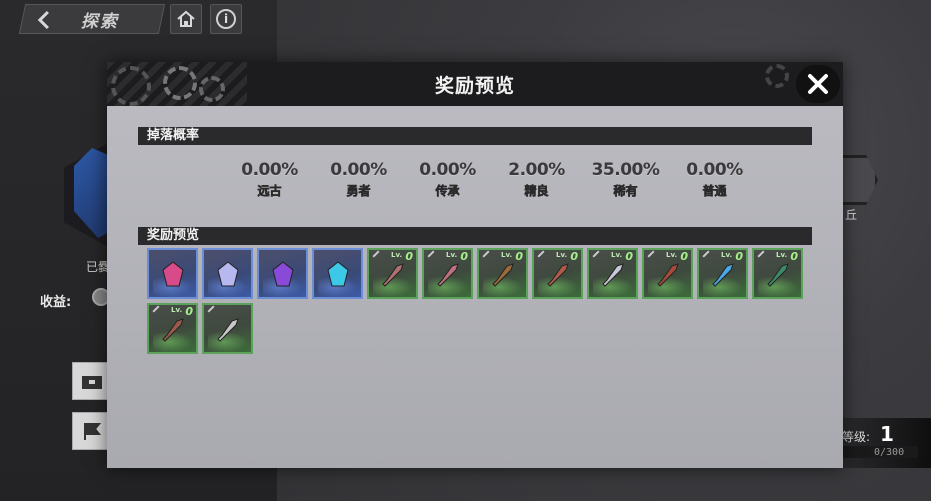 The height and width of the screenshot is (501, 931). Describe the element at coordinates (56, 302) in the screenshot. I see `income-label: 收益:` at that location.